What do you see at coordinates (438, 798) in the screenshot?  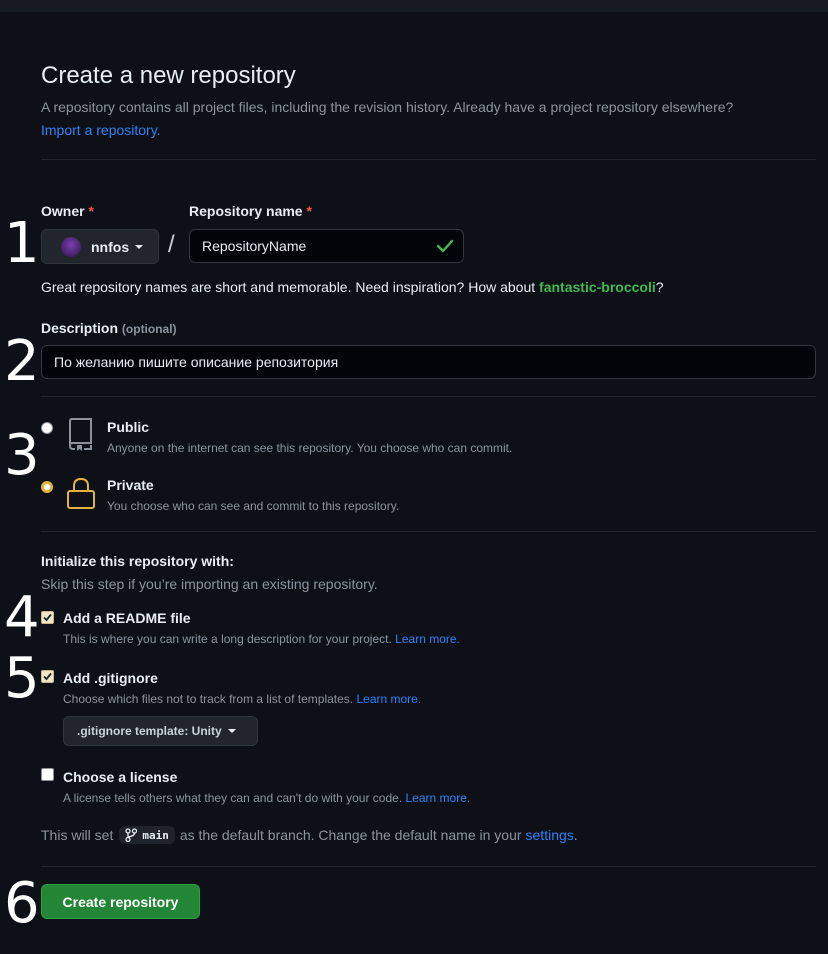 I see `license-learn-more-link: Learn more.` at bounding box center [438, 798].